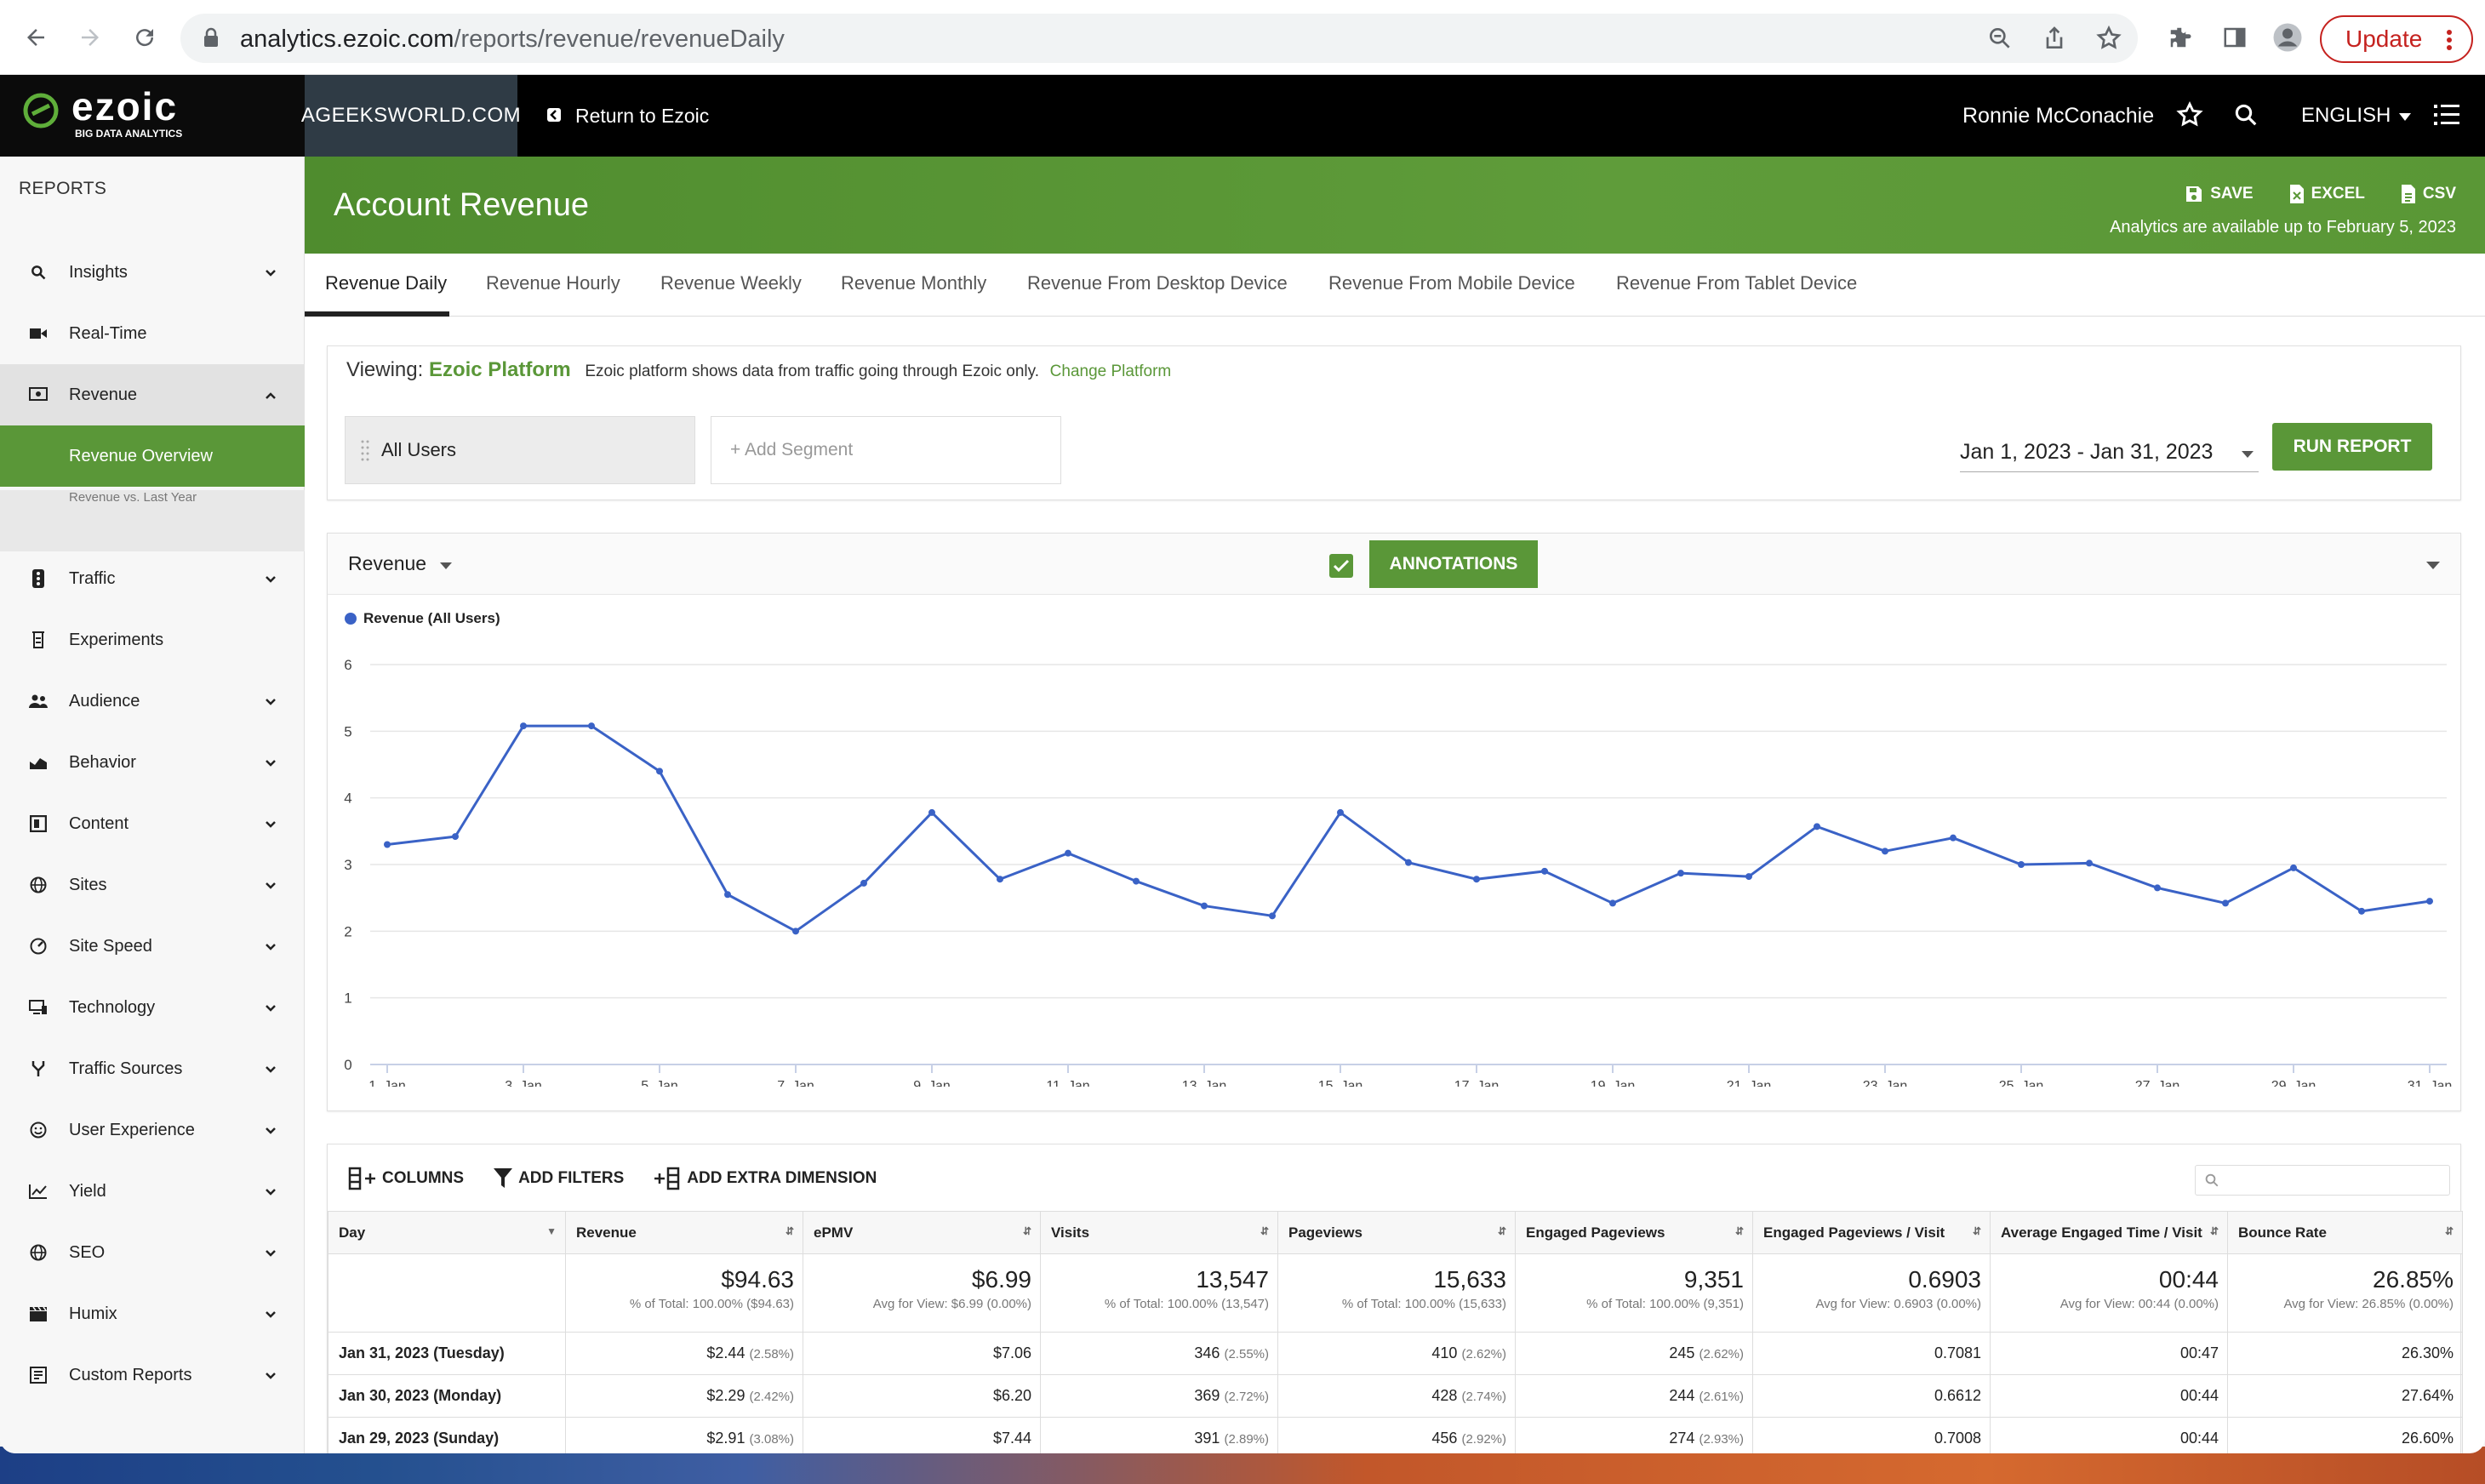 The image size is (2485, 1484). What do you see at coordinates (1157, 283) in the screenshot?
I see `tab-revenue-desktop: Revenue From Desktop Device` at bounding box center [1157, 283].